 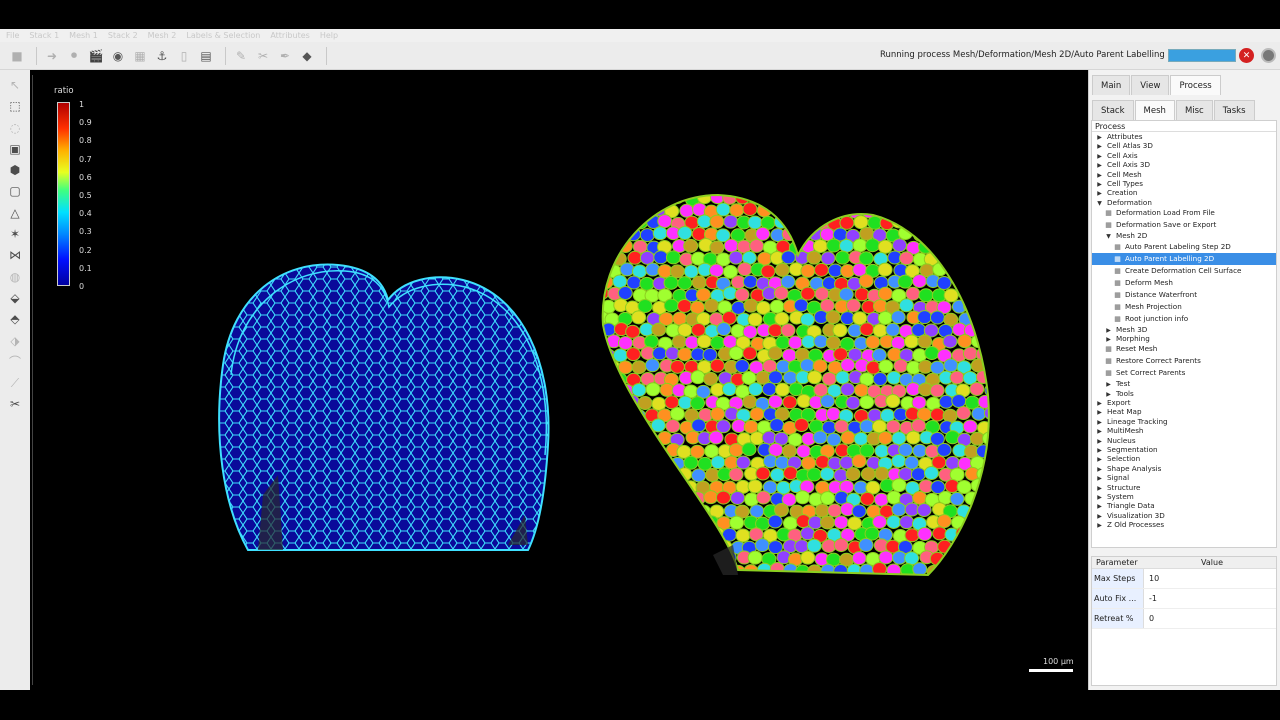 I want to click on select-arrow-icon: ↖, so click(x=15, y=85).